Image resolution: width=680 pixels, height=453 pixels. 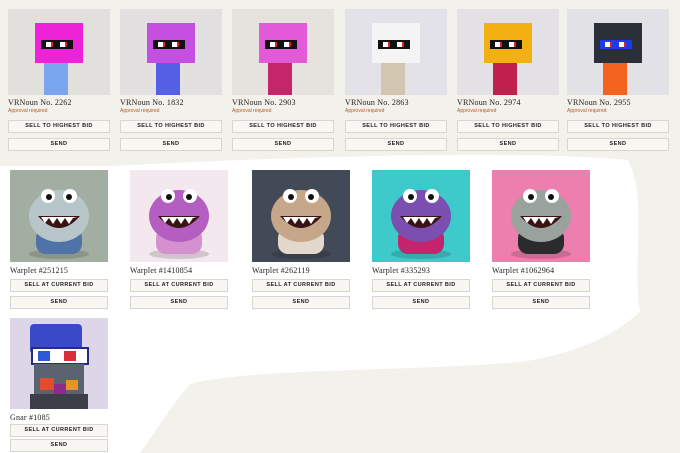 I want to click on nft-name: Warplet #262119, so click(x=281, y=270).